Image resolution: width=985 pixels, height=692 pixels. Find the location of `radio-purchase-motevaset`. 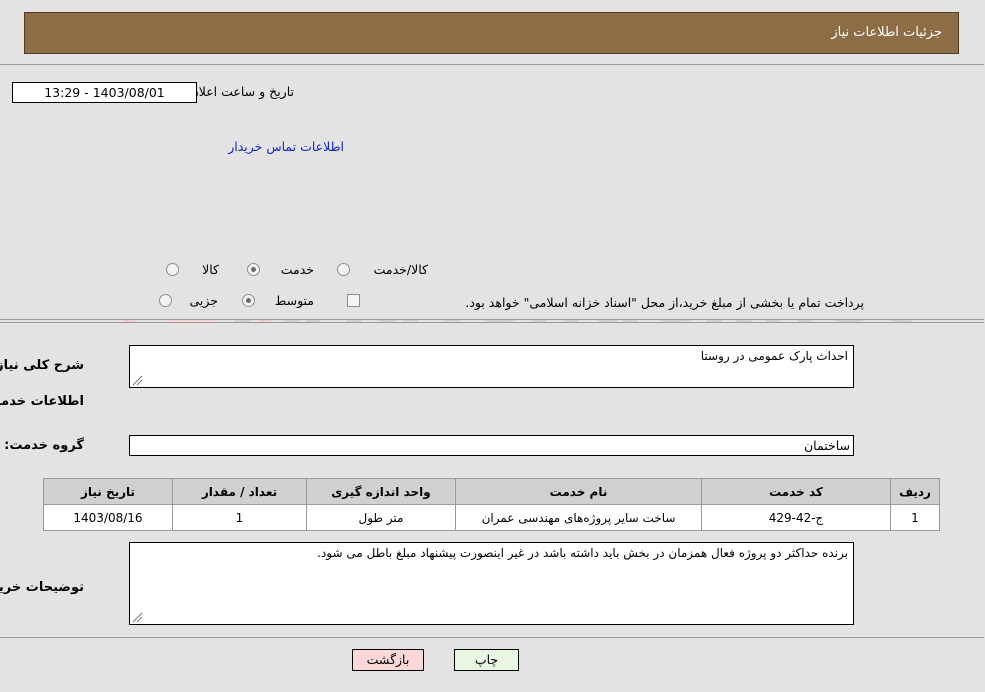

radio-purchase-motevaset is located at coordinates (249, 300).